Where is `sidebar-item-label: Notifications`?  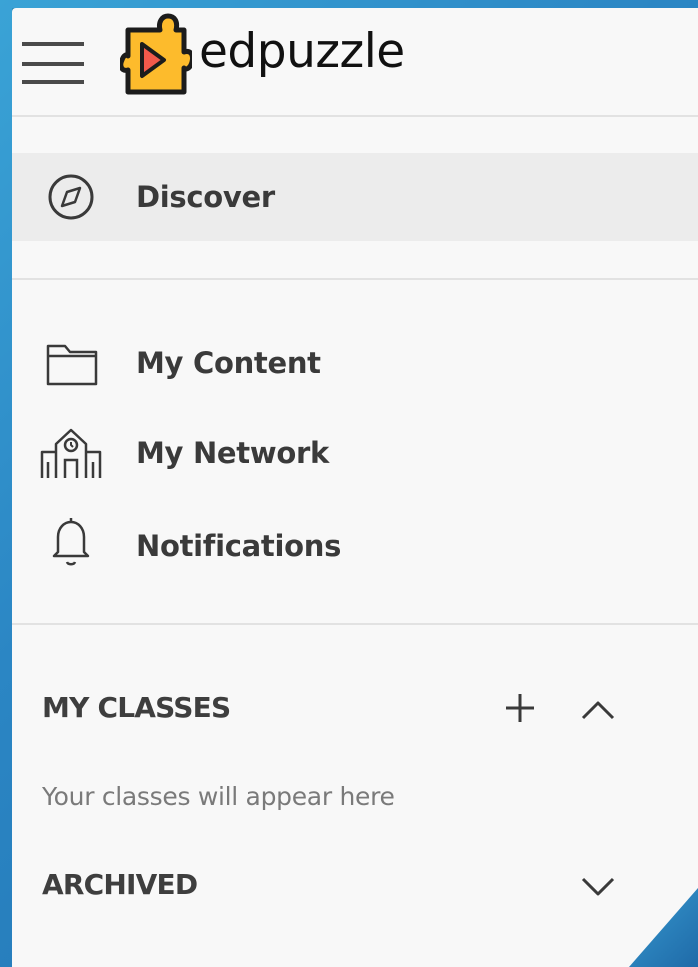
sidebar-item-label: Notifications is located at coordinates (239, 546).